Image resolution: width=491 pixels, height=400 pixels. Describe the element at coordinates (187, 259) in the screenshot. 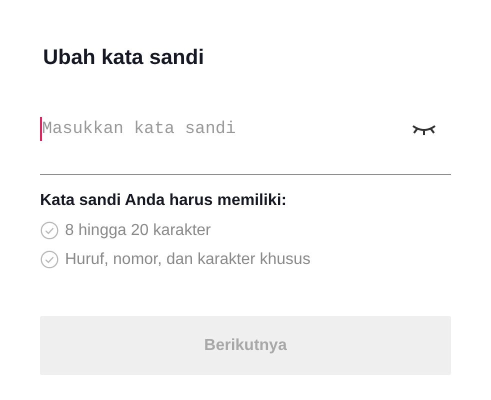

I see `requirement-text: Huruf, nomor, dan karakter khusus` at that location.